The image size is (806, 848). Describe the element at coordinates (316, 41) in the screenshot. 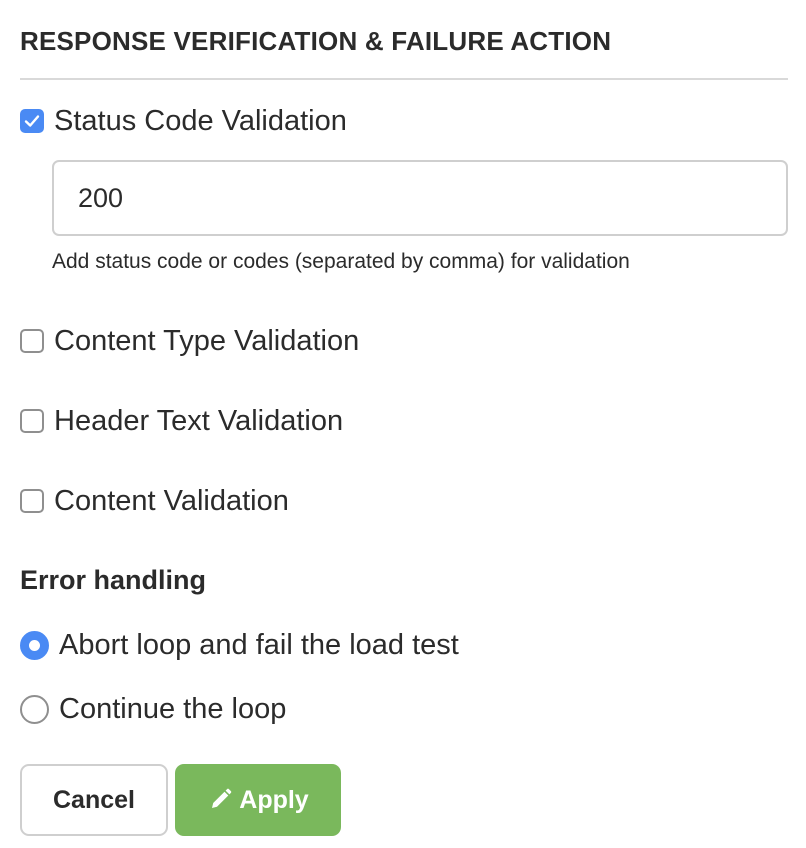

I see `section-title: RESPONSE VERIFICATION & FAILURE ACTION` at that location.